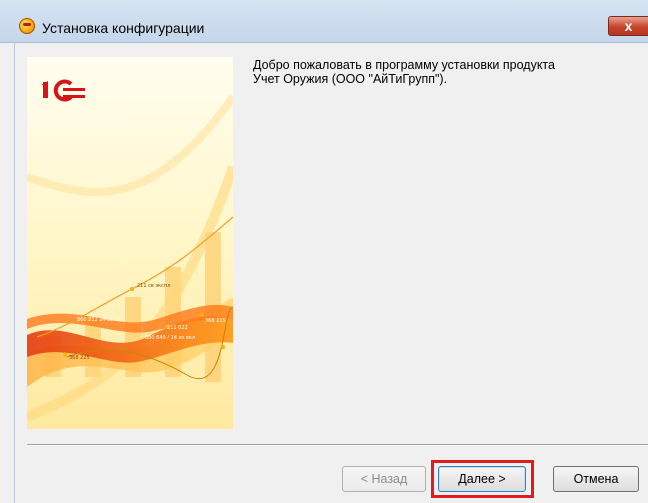 This screenshot has width=648, height=503. What do you see at coordinates (324, 21) in the screenshot?
I see `title-bar: Установка конфигурации x` at bounding box center [324, 21].